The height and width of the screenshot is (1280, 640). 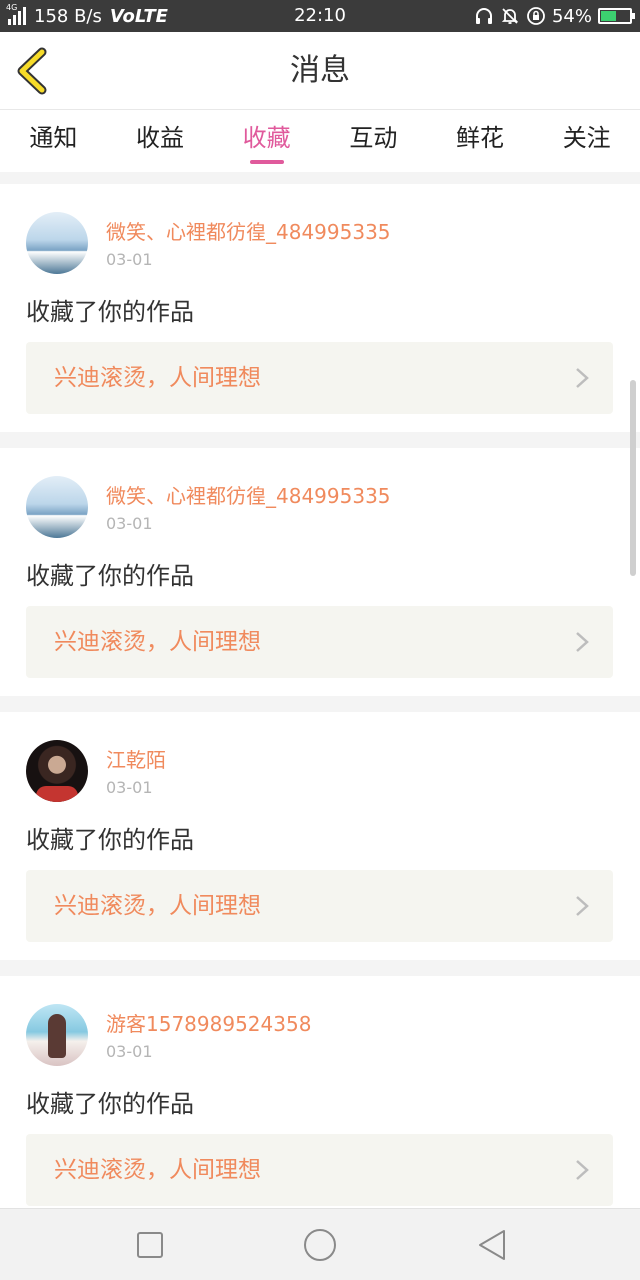 What do you see at coordinates (480, 141) in the screenshot?
I see `tab-flowers: 鲜花` at bounding box center [480, 141].